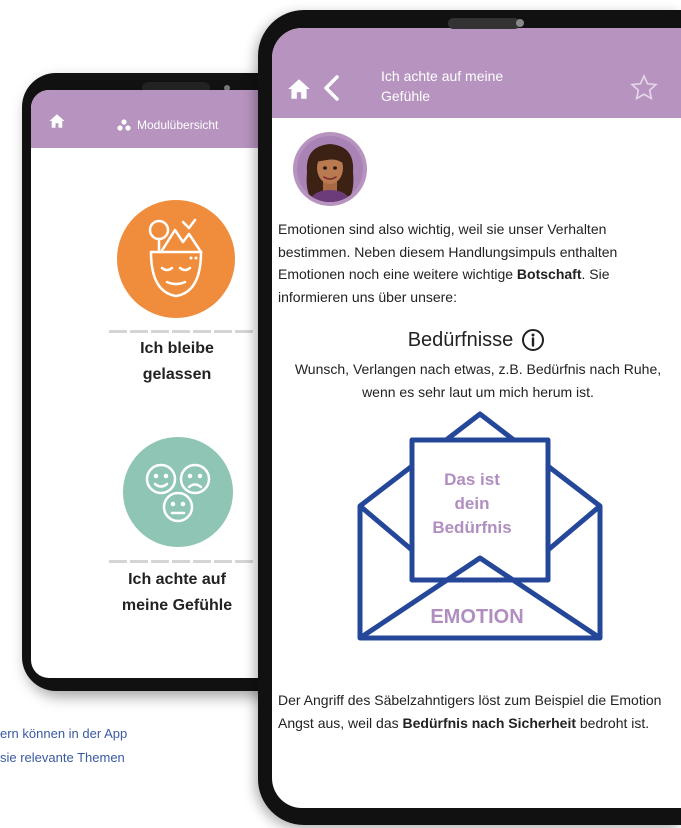  What do you see at coordinates (472, 503) in the screenshot?
I see `envelope-letter-text: Das ist dein Bedürfnis` at bounding box center [472, 503].